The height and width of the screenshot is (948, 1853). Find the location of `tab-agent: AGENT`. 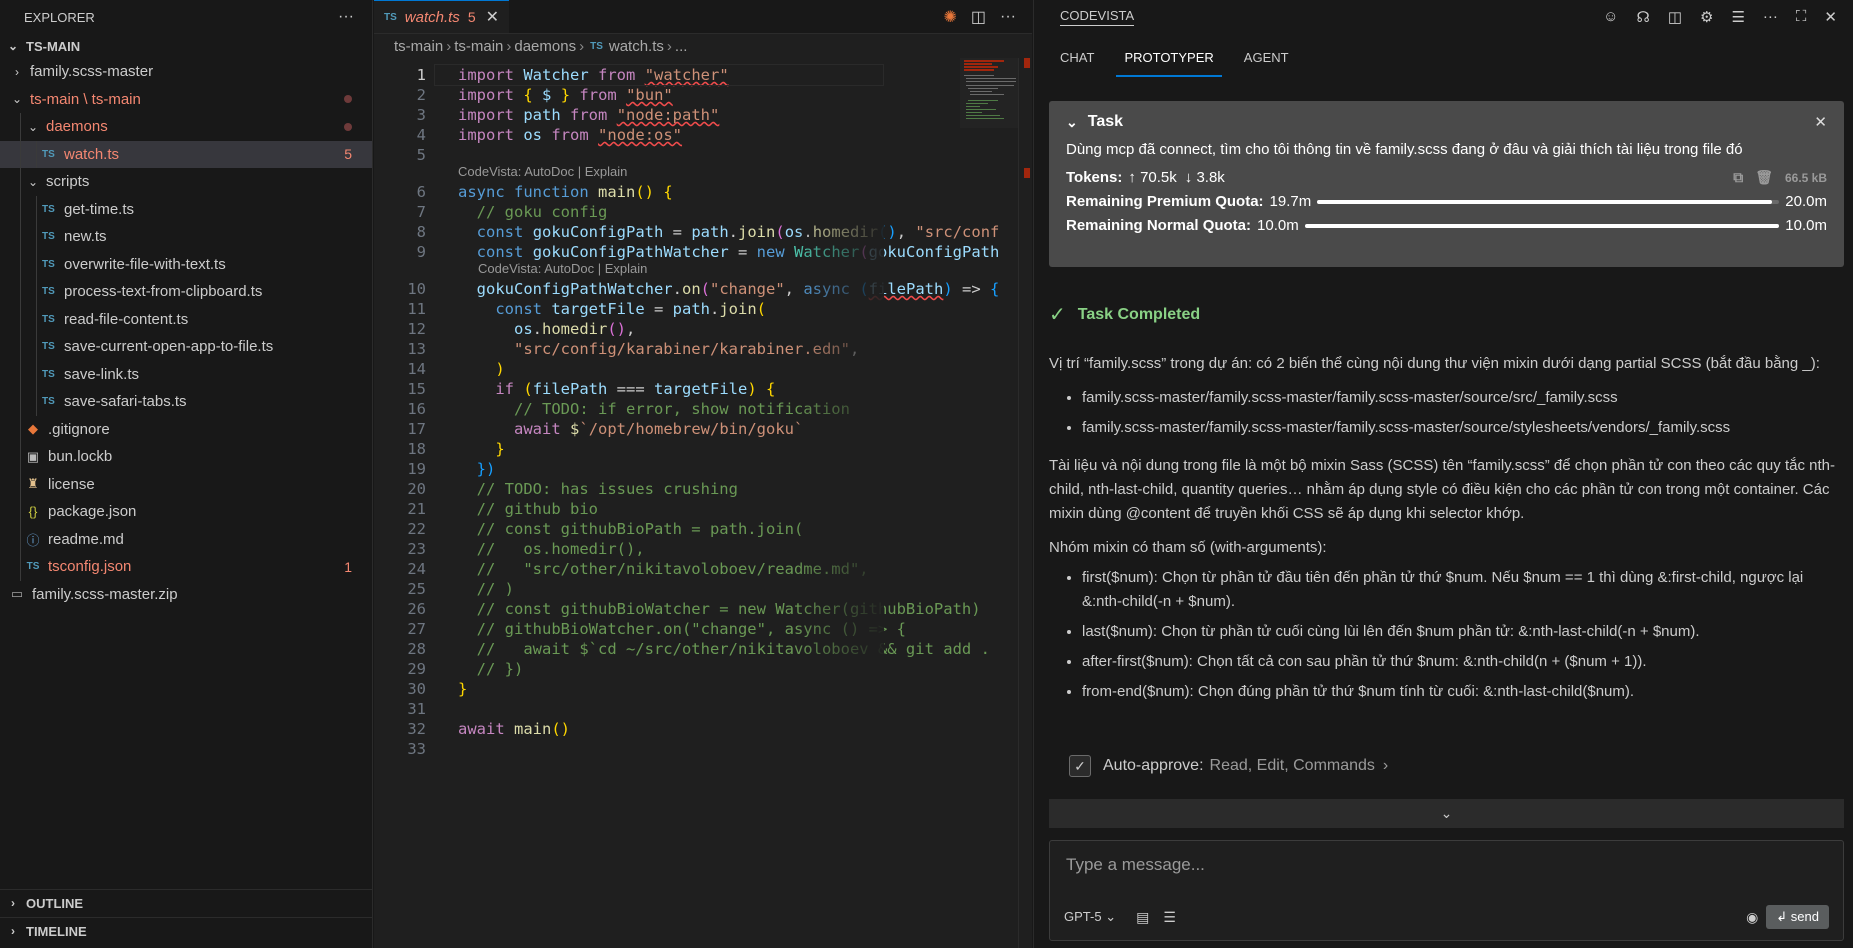

tab-agent: AGENT is located at coordinates (1266, 57).